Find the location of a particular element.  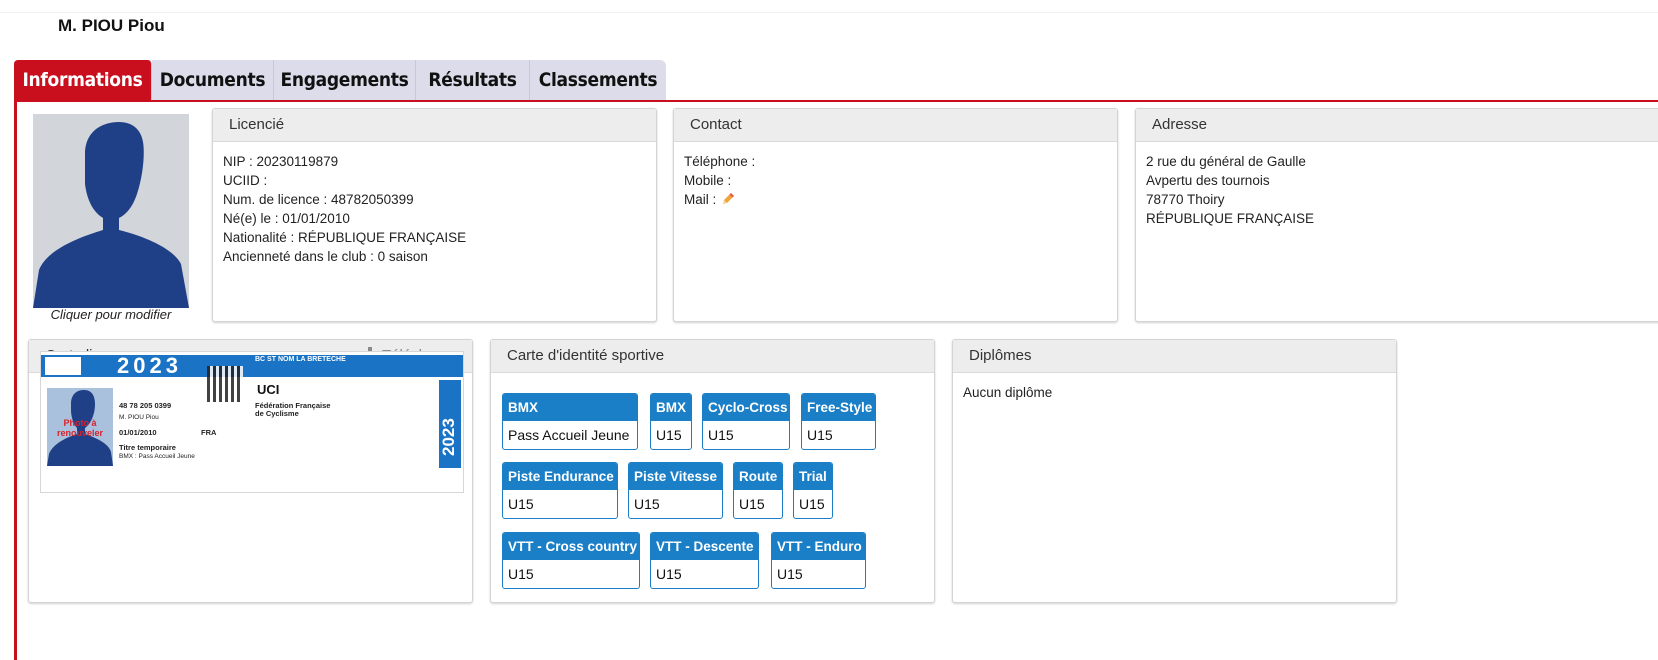

card-federation: Fédération Française de Cyclisme is located at coordinates (293, 409).